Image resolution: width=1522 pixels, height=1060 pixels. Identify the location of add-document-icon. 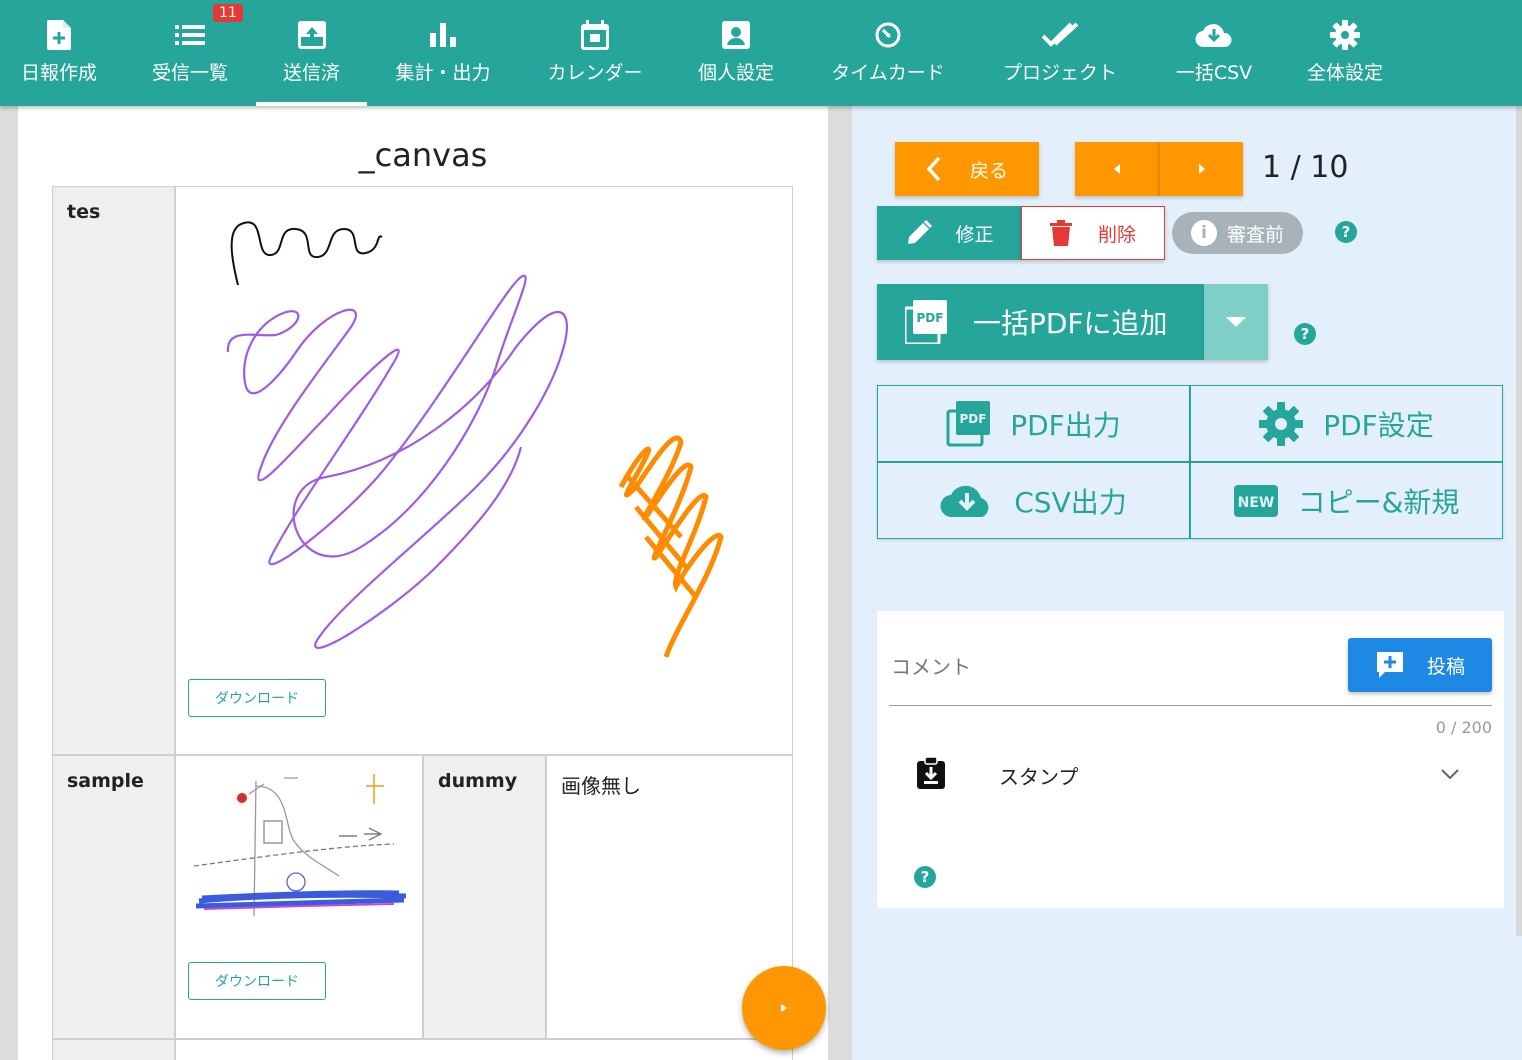
(59, 35).